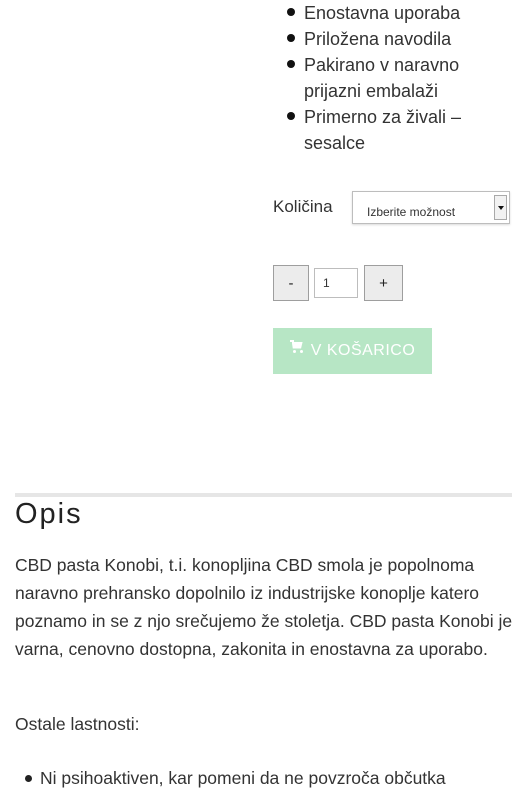 Image resolution: width=527 pixels, height=792 pixels. I want to click on variant-select: Izberite možnost, so click(431, 207).